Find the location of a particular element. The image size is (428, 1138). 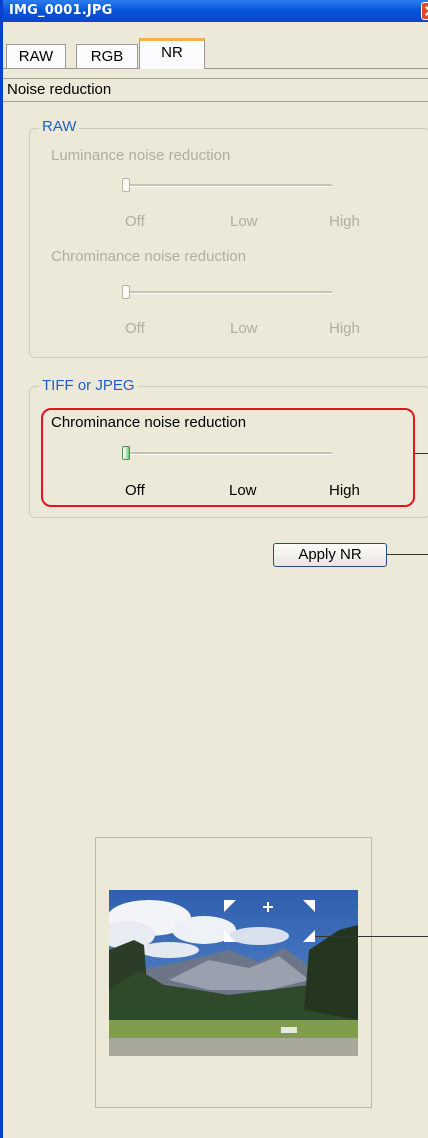

tab-nr: NR is located at coordinates (172, 53).